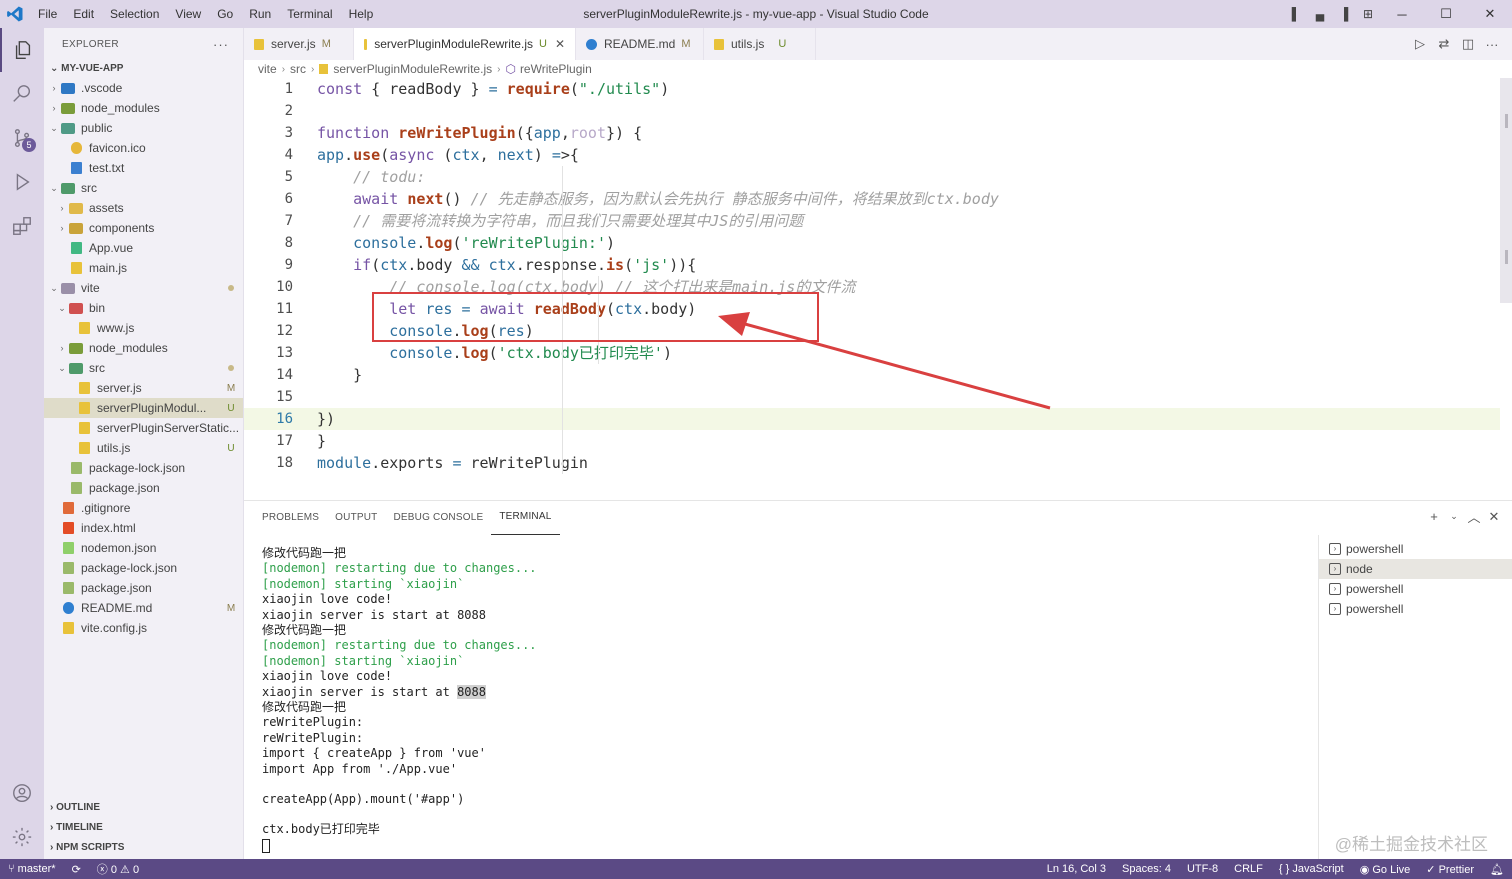 This screenshot has height=879, width=1512. What do you see at coordinates (143, 128) in the screenshot?
I see `tree-folder: ⌄ public` at bounding box center [143, 128].